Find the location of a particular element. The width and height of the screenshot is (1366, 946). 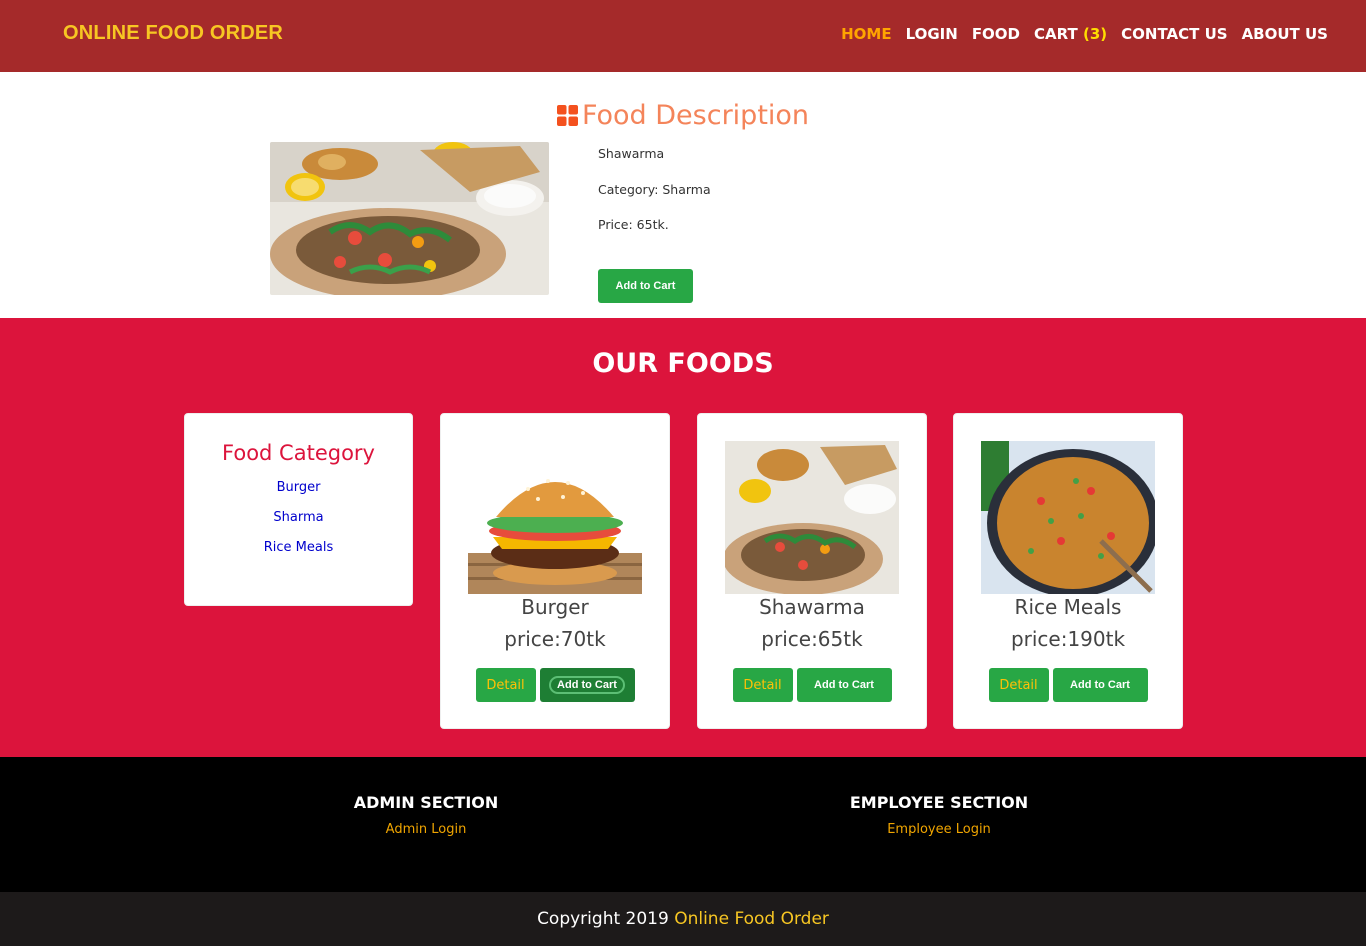

food-card-price: price:65tk is located at coordinates (812, 639).